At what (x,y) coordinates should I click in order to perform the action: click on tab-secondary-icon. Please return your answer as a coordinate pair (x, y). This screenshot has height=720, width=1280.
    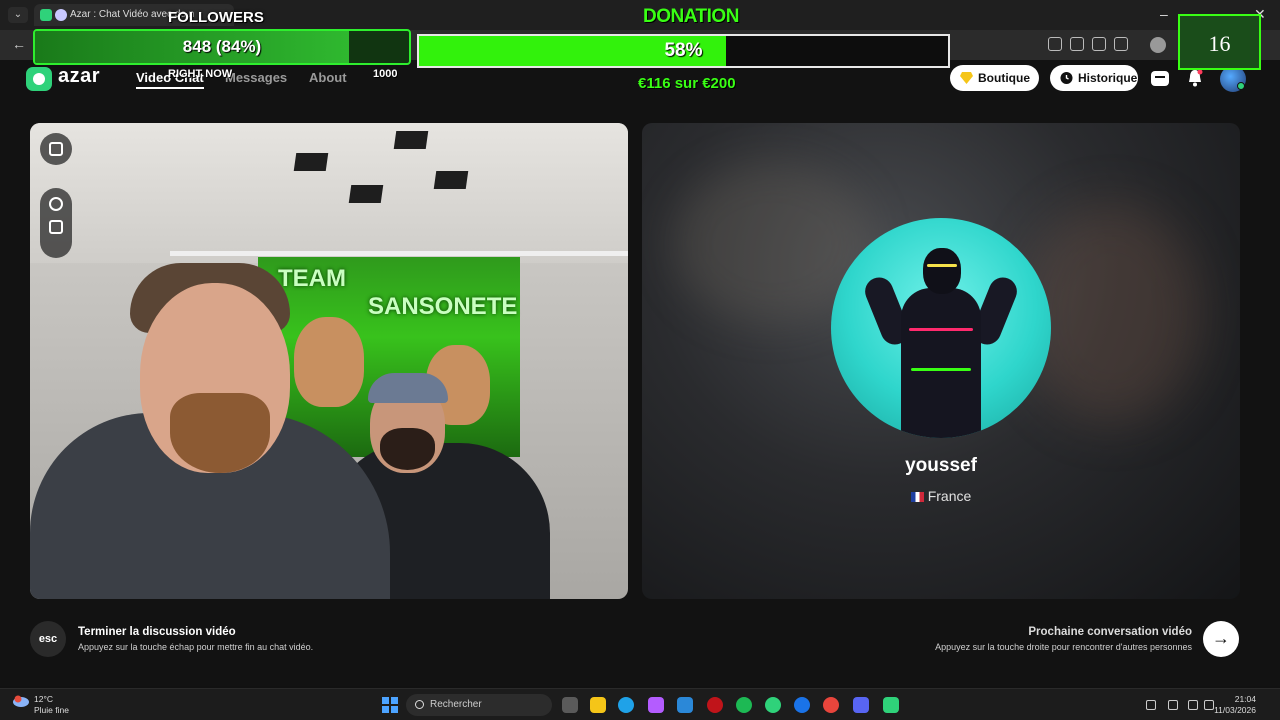
    Looking at the image, I should click on (61, 15).